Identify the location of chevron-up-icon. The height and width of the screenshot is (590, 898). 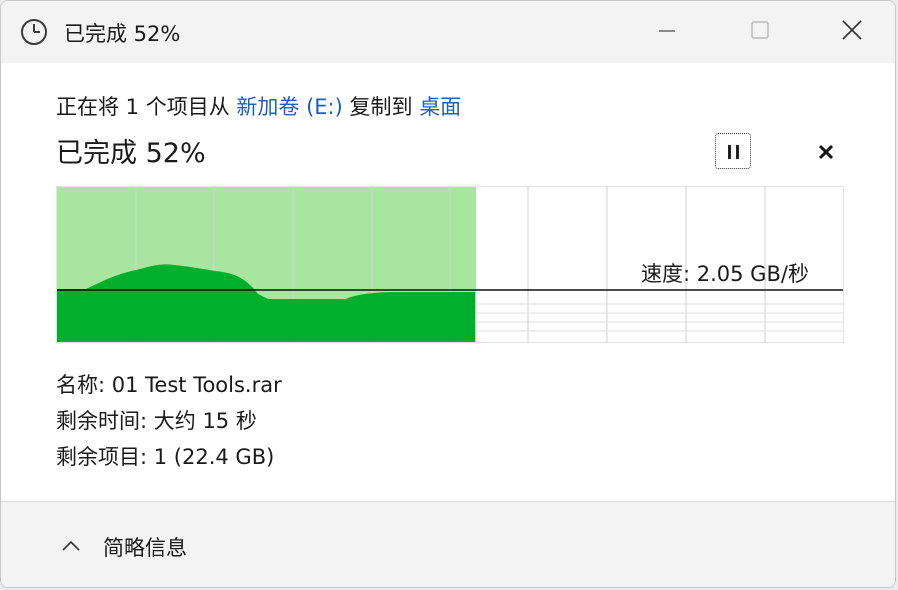
(71, 545).